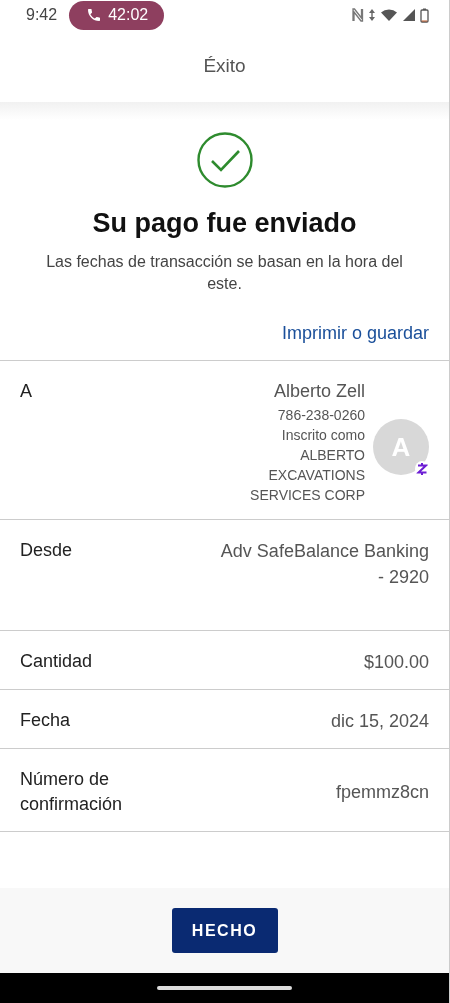 The image size is (450, 1003). What do you see at coordinates (409, 15) in the screenshot?
I see `signal-icon` at bounding box center [409, 15].